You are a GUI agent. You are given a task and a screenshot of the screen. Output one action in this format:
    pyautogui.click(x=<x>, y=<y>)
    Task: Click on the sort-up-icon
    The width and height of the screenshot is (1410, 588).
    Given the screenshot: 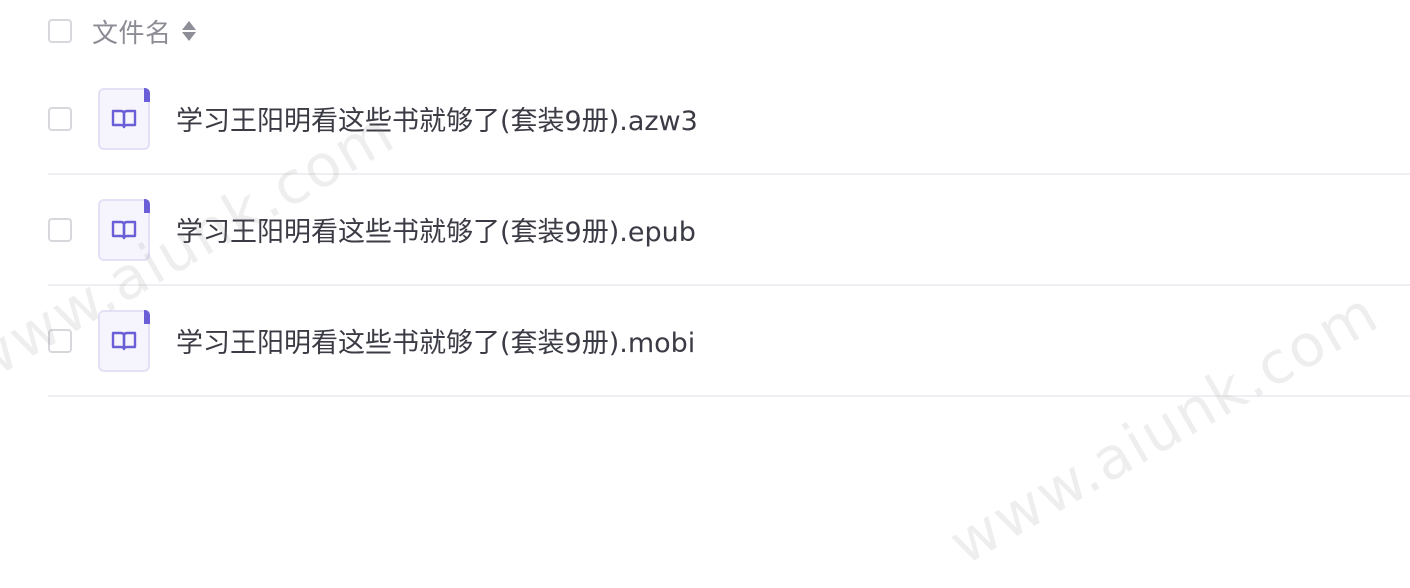 What is the action you would take?
    pyautogui.click(x=188, y=25)
    